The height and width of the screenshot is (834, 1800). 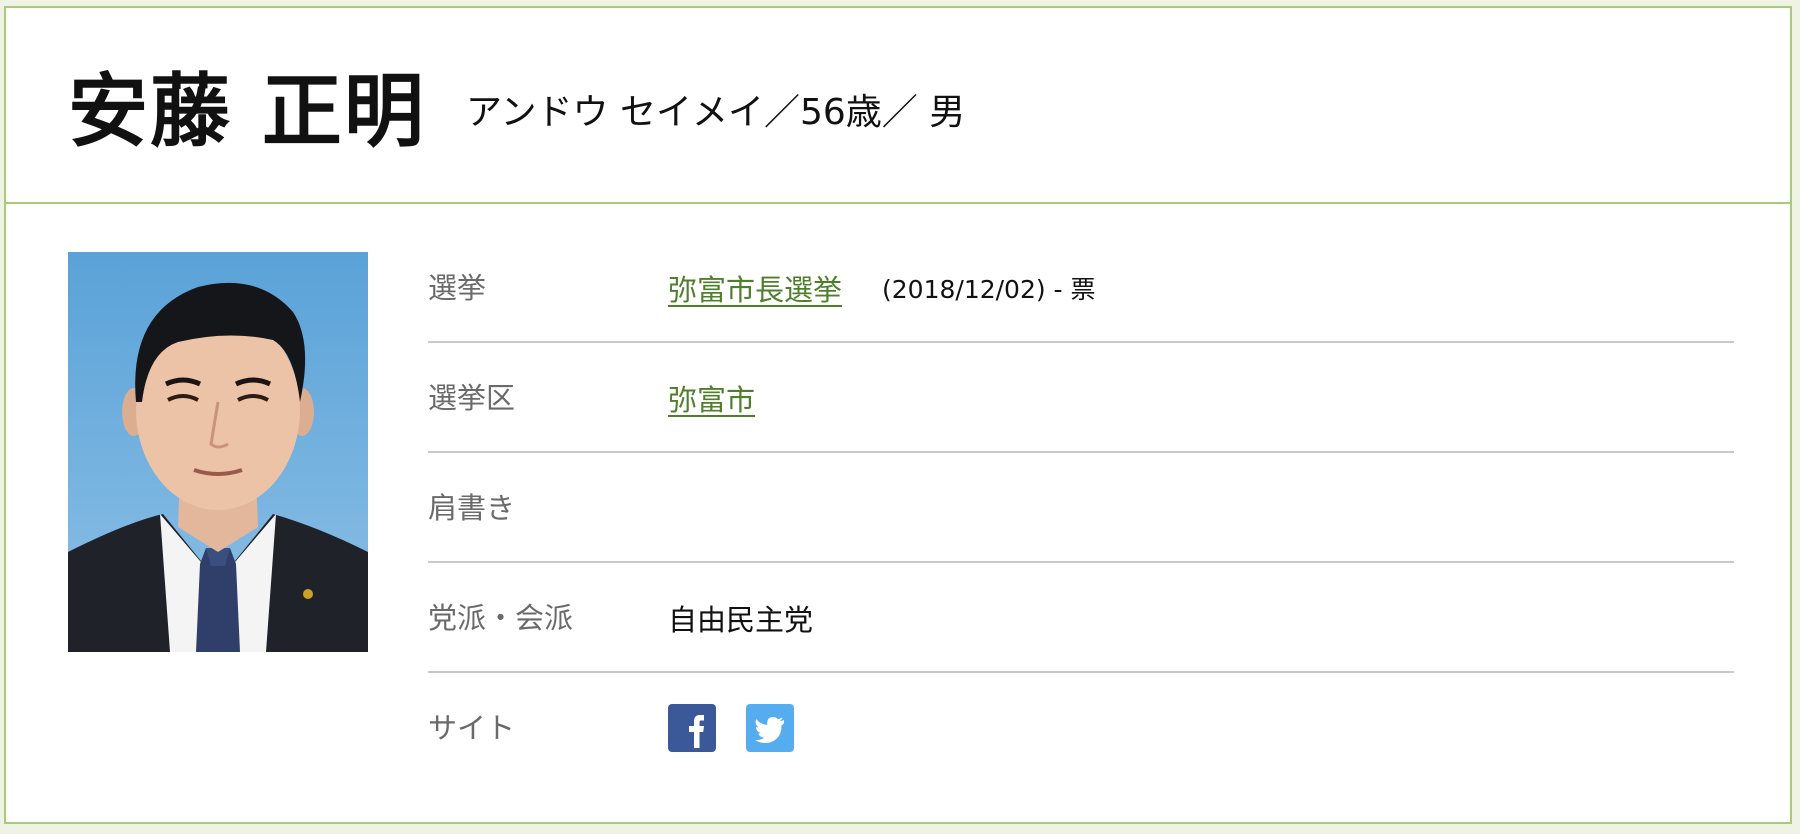 What do you see at coordinates (770, 728) in the screenshot?
I see `twitter-icon` at bounding box center [770, 728].